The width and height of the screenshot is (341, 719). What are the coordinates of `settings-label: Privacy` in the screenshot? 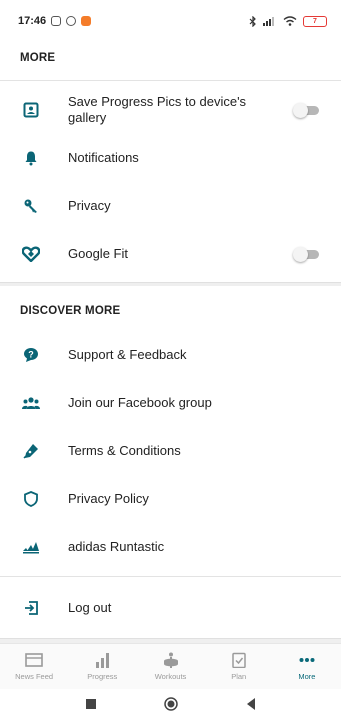 It's located at (89, 205).